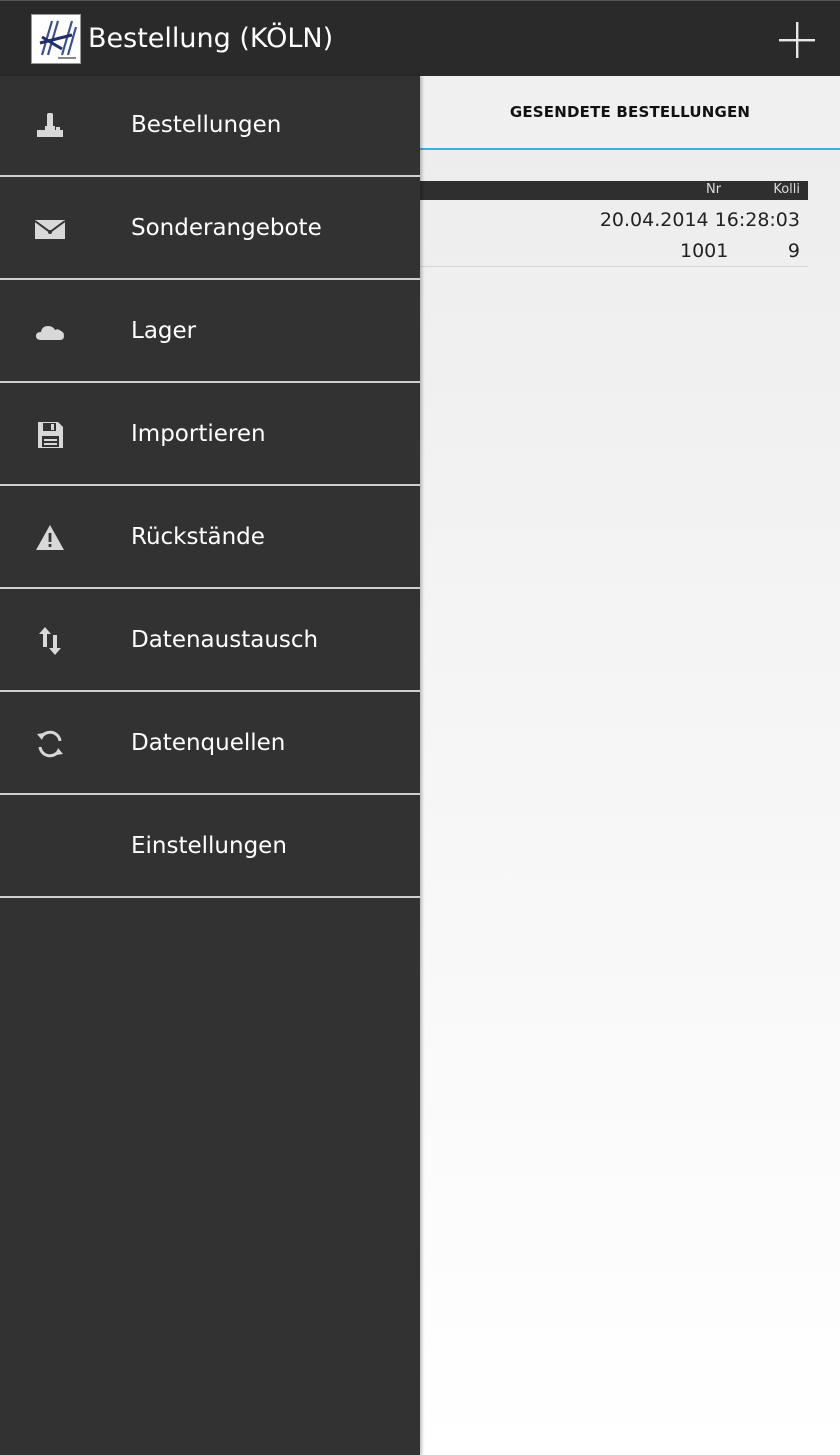 Image resolution: width=840 pixels, height=1455 pixels. What do you see at coordinates (210, 332) in the screenshot?
I see `drawer-item-lager: Lager` at bounding box center [210, 332].